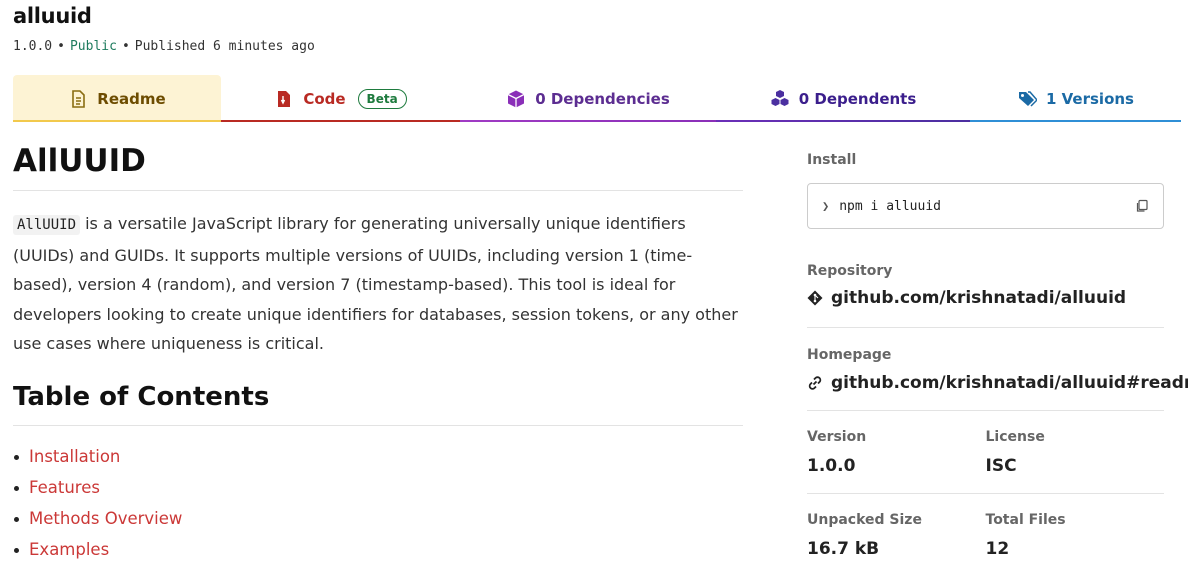 The image size is (1188, 568). I want to click on package-published: Published 6 minutes ago, so click(224, 46).